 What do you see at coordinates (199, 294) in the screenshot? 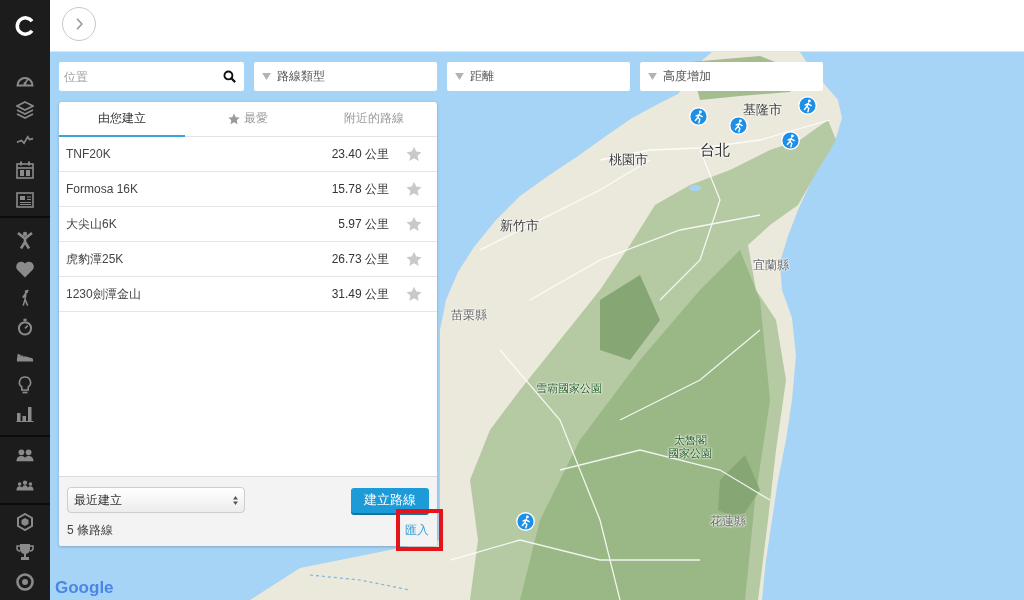
I see `route-name: 1230劍潭金山` at bounding box center [199, 294].